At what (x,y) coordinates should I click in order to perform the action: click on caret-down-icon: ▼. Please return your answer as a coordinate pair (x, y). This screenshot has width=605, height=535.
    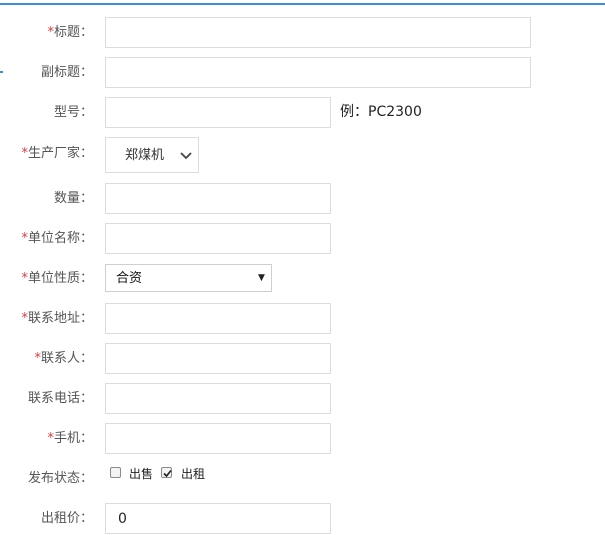
    Looking at the image, I should click on (261, 278).